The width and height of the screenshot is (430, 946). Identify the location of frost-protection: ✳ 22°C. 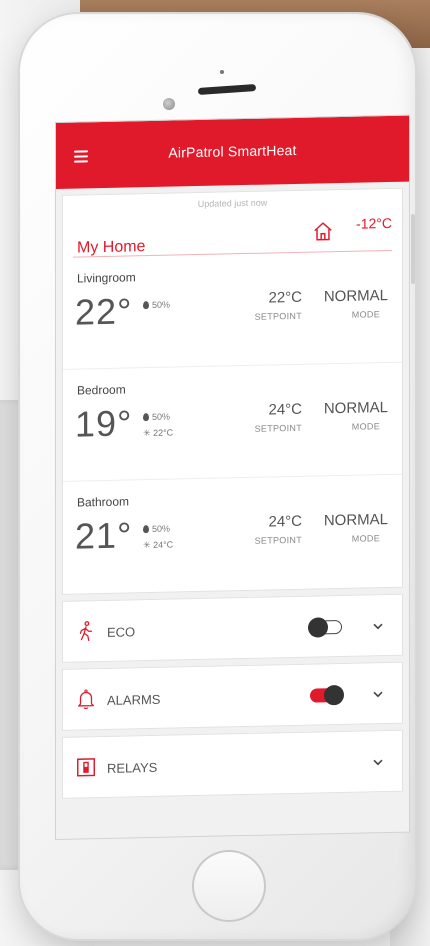
(158, 434).